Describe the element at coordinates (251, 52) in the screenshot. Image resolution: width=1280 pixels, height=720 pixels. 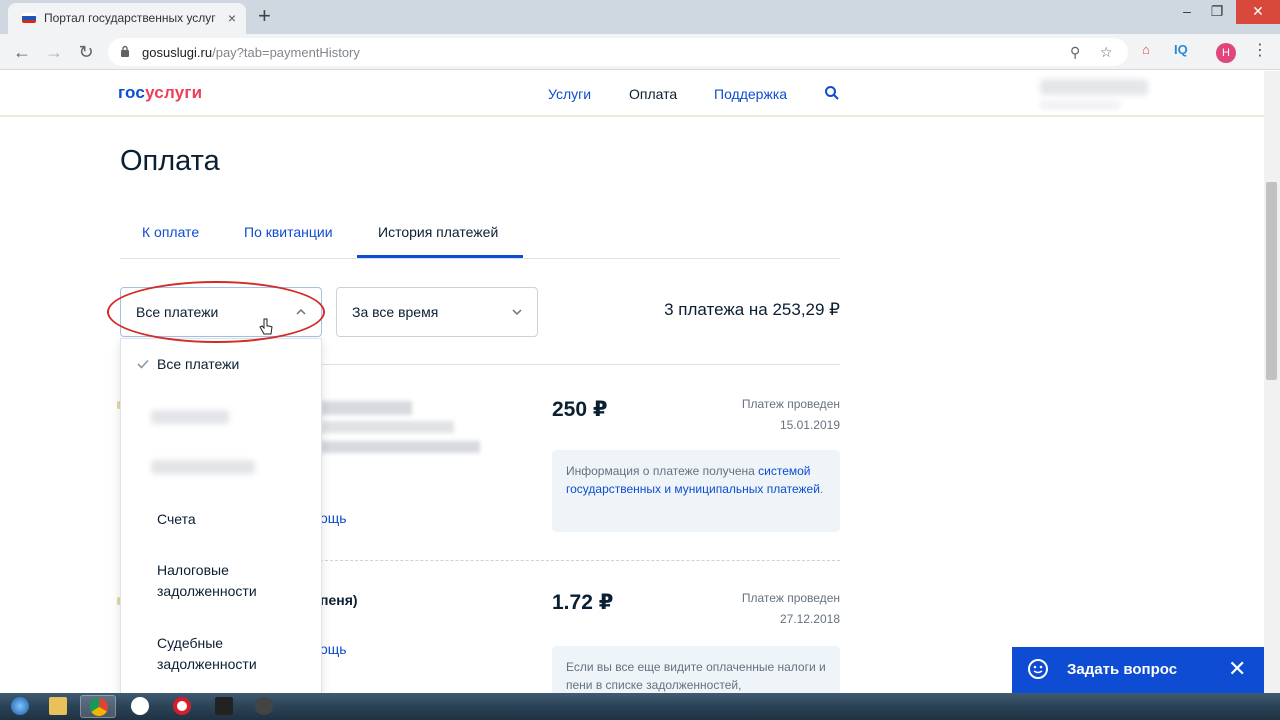
I see `url-text: gosuslugi.ru/pay?tab=paymentHistory` at that location.